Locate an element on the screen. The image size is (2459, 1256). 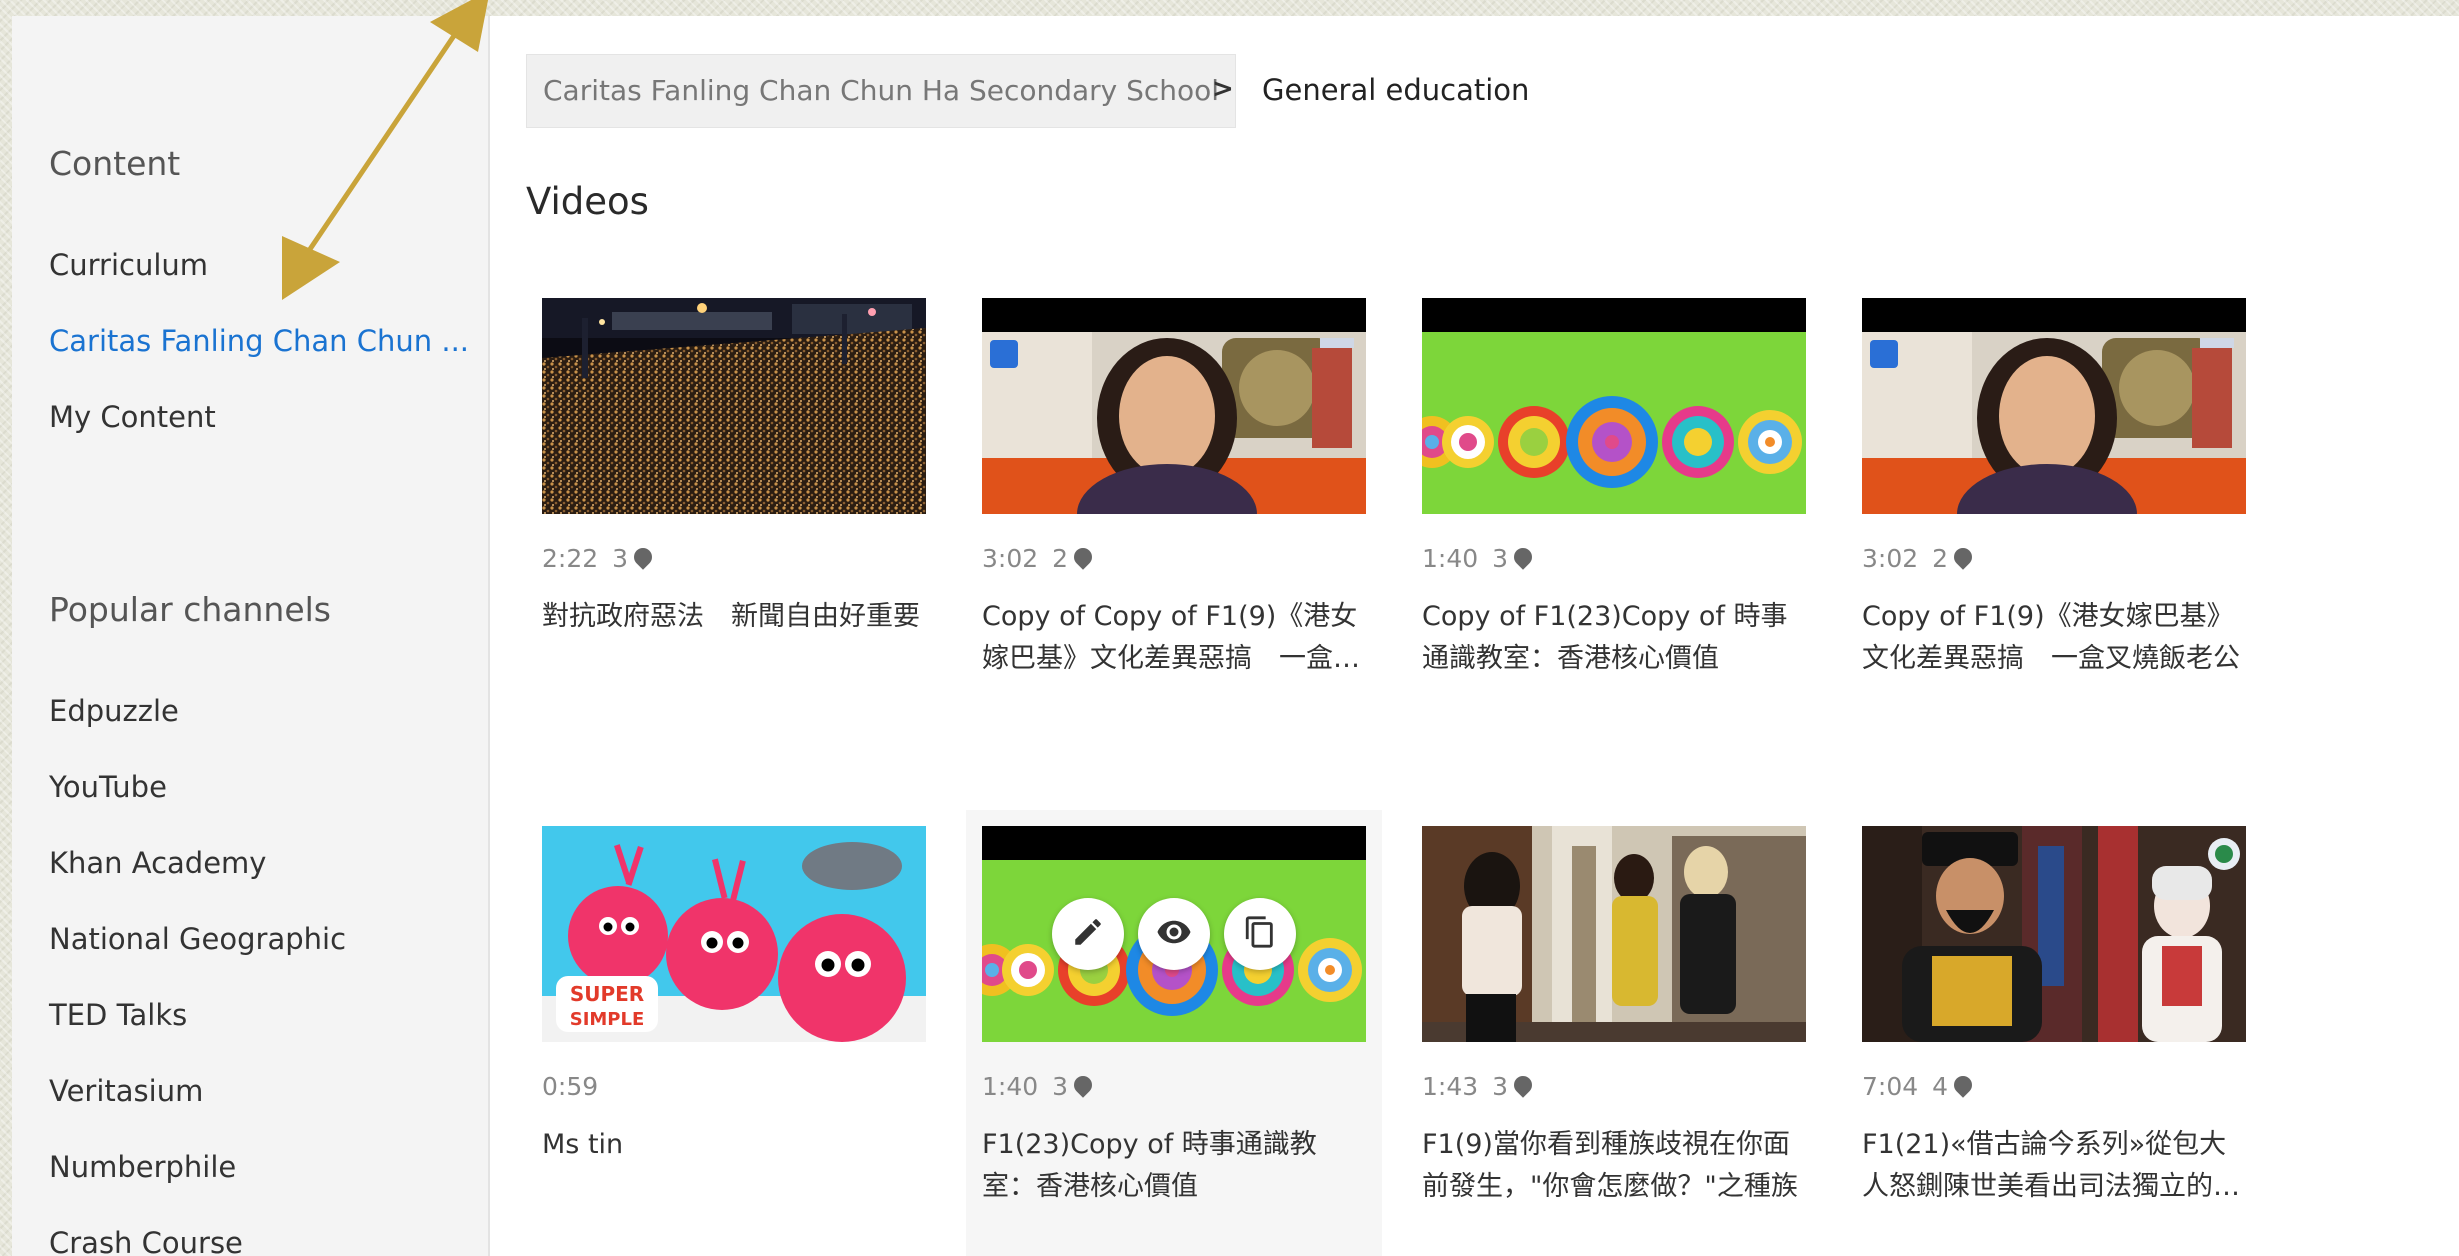
sidebar-item-numberphile: Numberphile is located at coordinates (142, 1167).